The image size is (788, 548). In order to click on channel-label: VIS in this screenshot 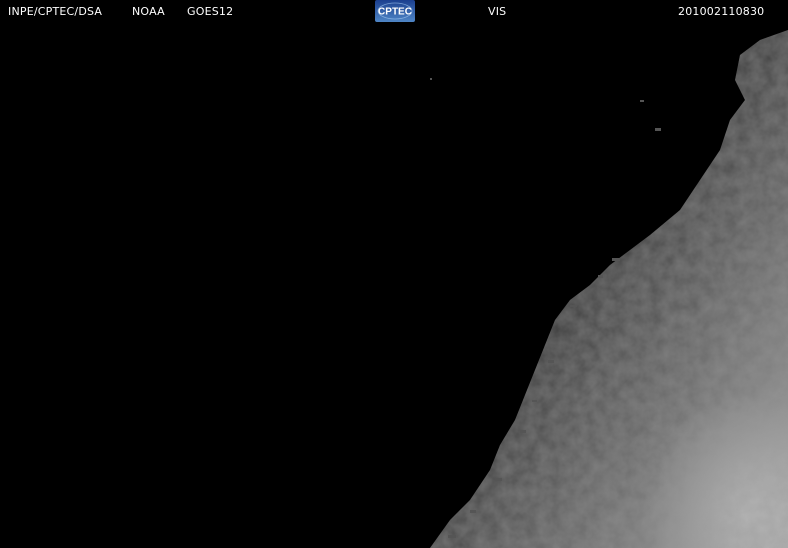, I will do `click(497, 11)`.